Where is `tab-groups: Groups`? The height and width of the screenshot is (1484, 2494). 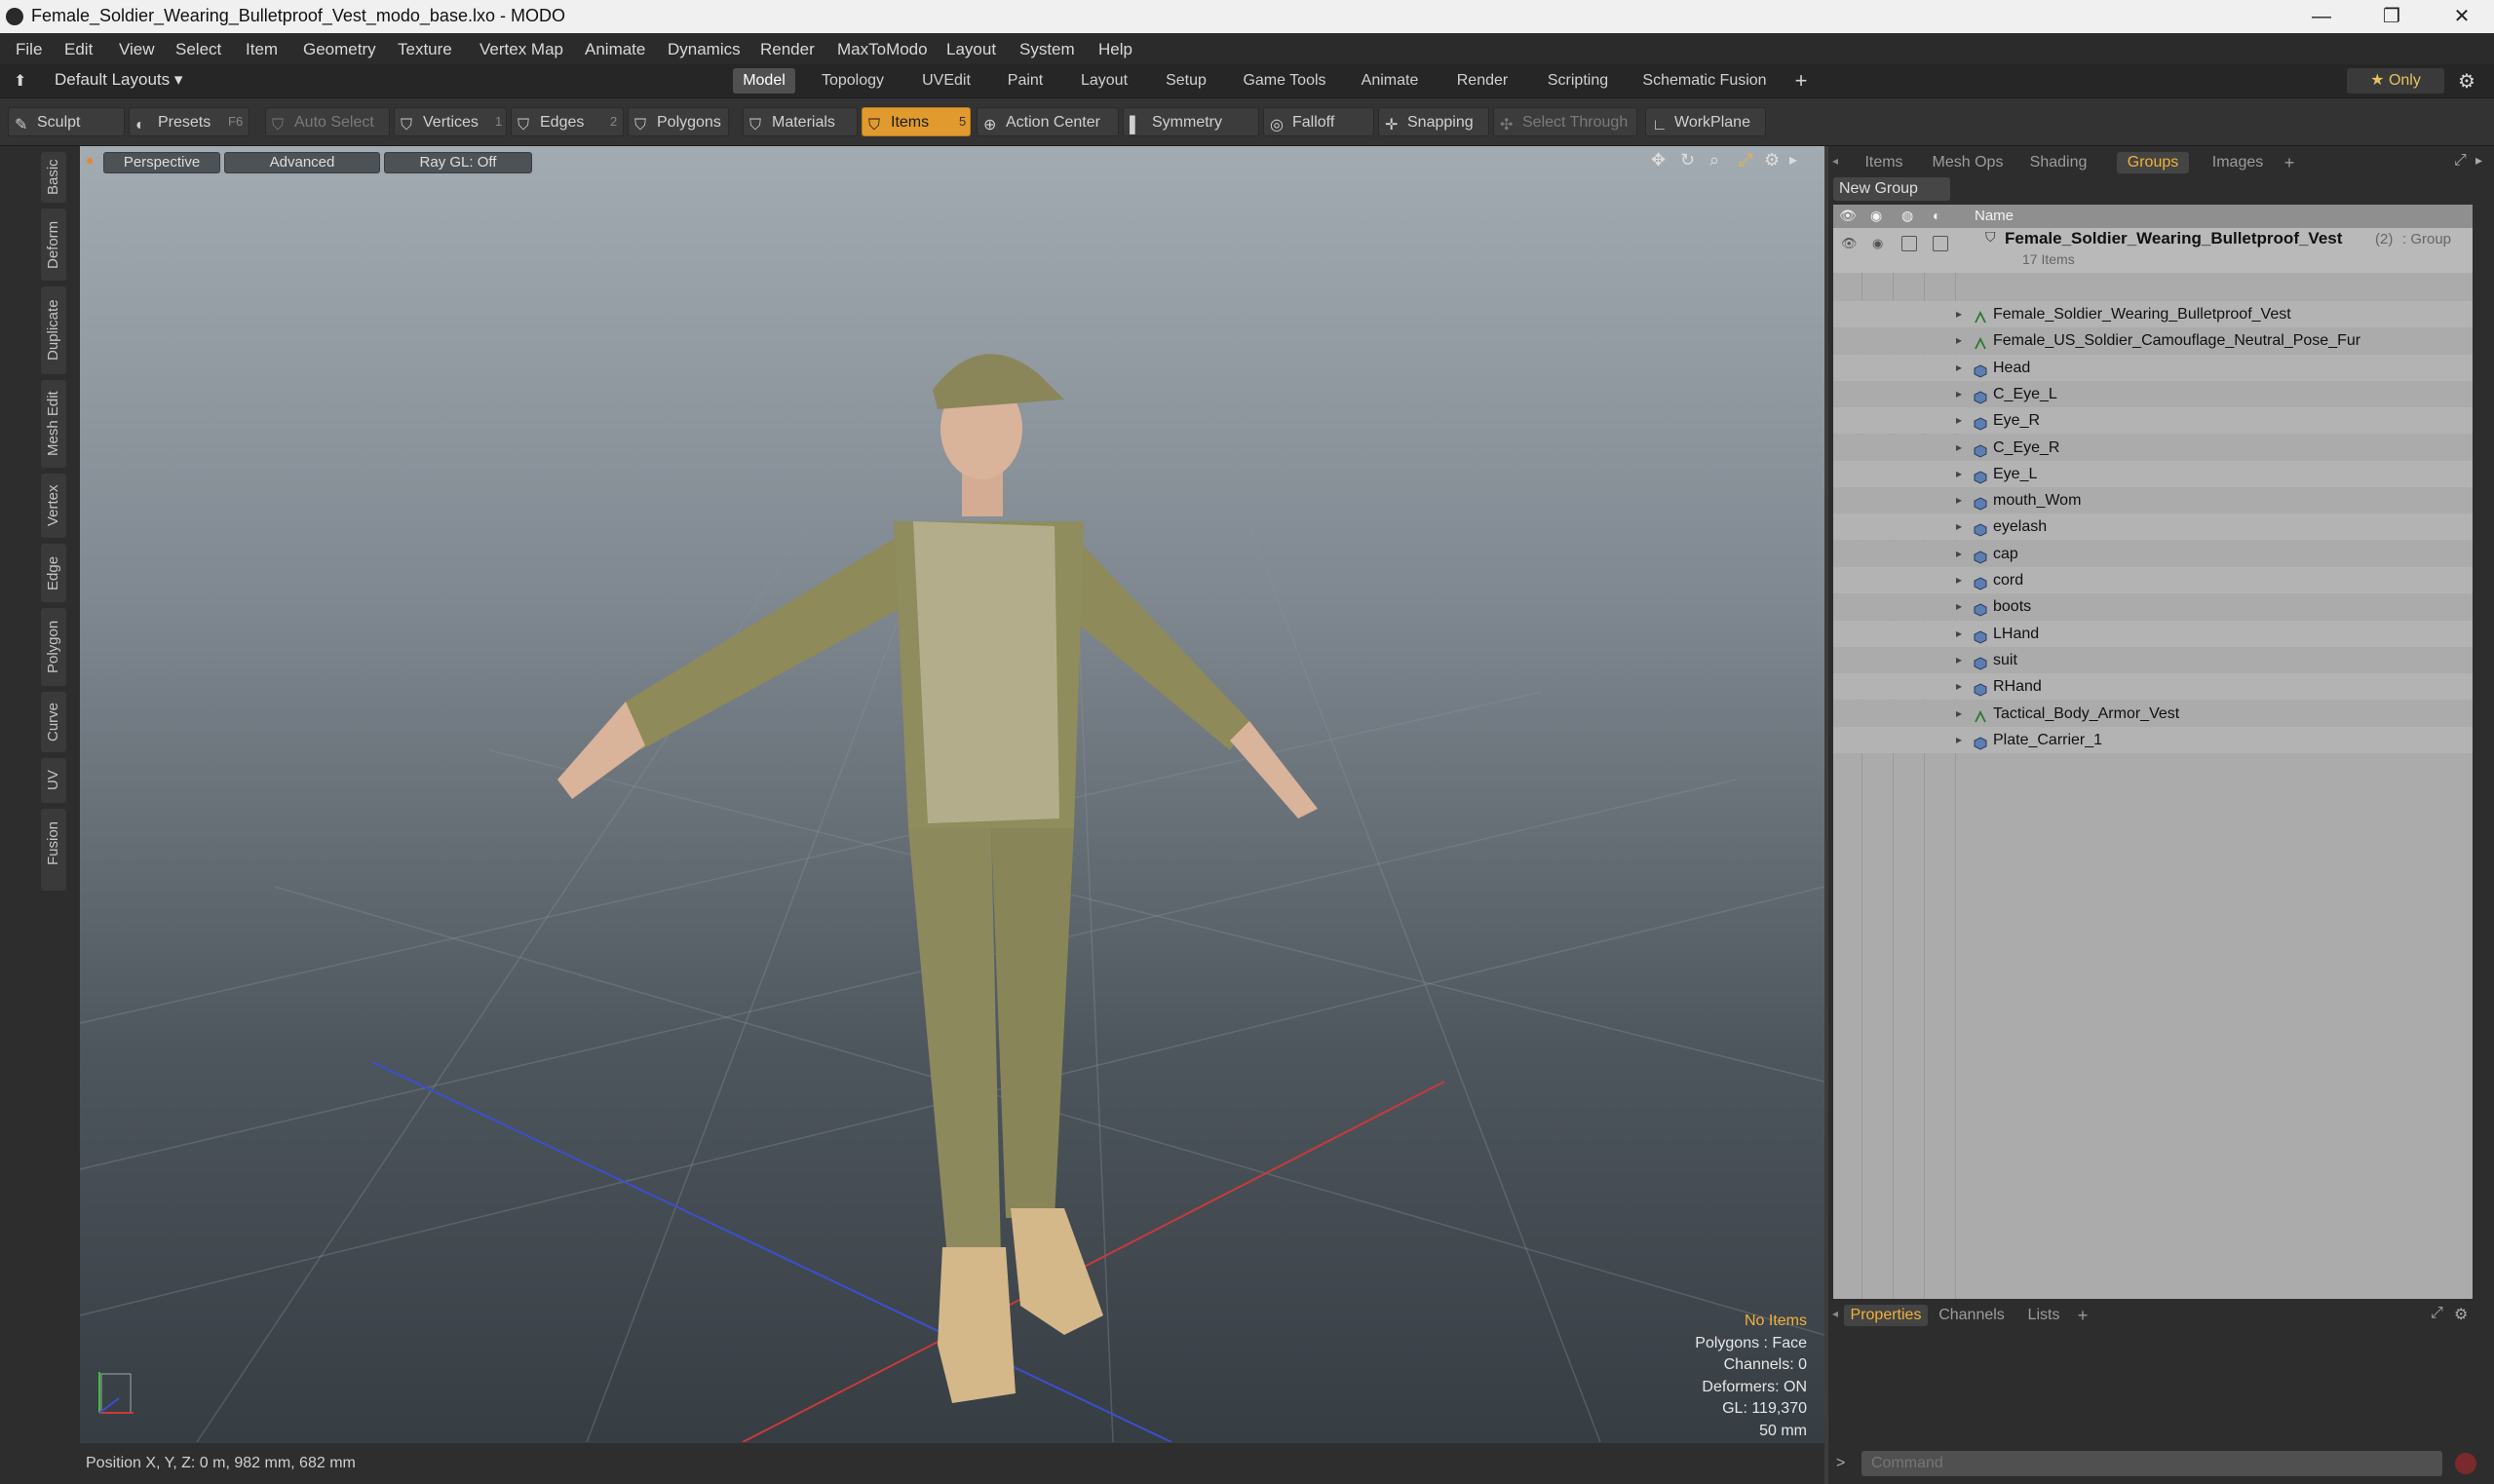
tab-groups: Groups is located at coordinates (2153, 162).